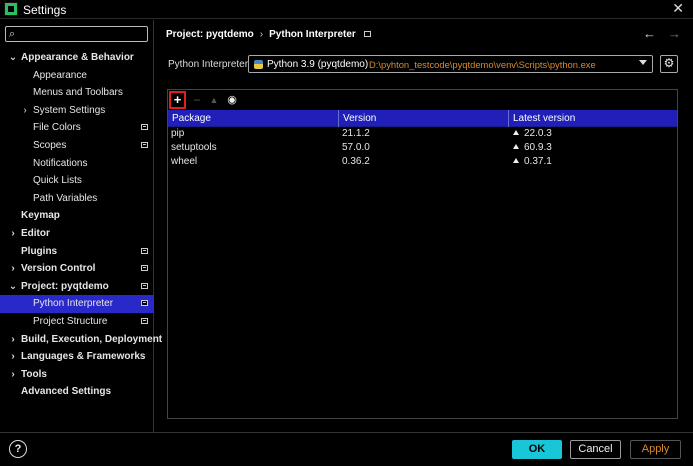  Describe the element at coordinates (66, 392) in the screenshot. I see `sidebar-item-label: Advanced Settings` at that location.